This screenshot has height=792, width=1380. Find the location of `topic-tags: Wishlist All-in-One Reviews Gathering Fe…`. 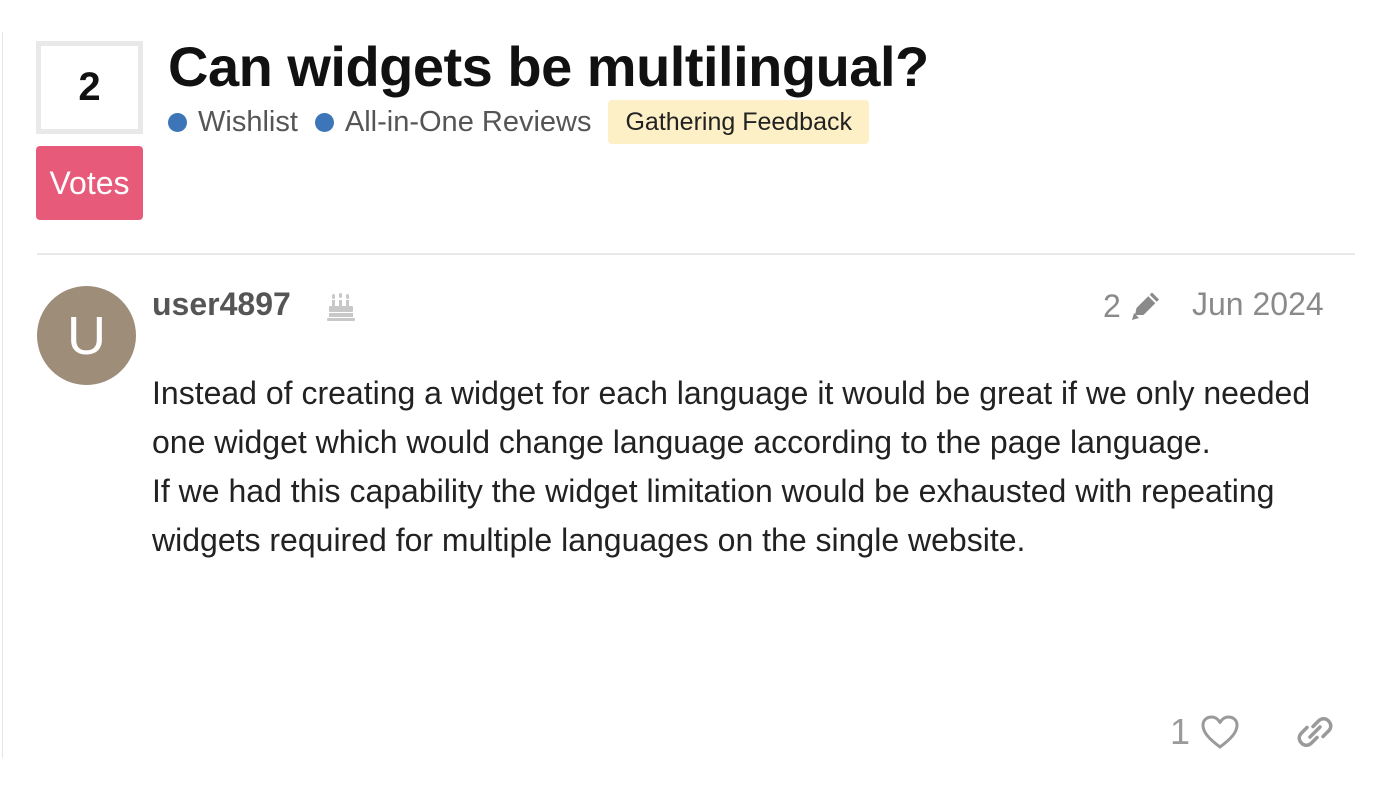

topic-tags: Wishlist All-in-One Reviews Gathering Fe… is located at coordinates (518, 122).